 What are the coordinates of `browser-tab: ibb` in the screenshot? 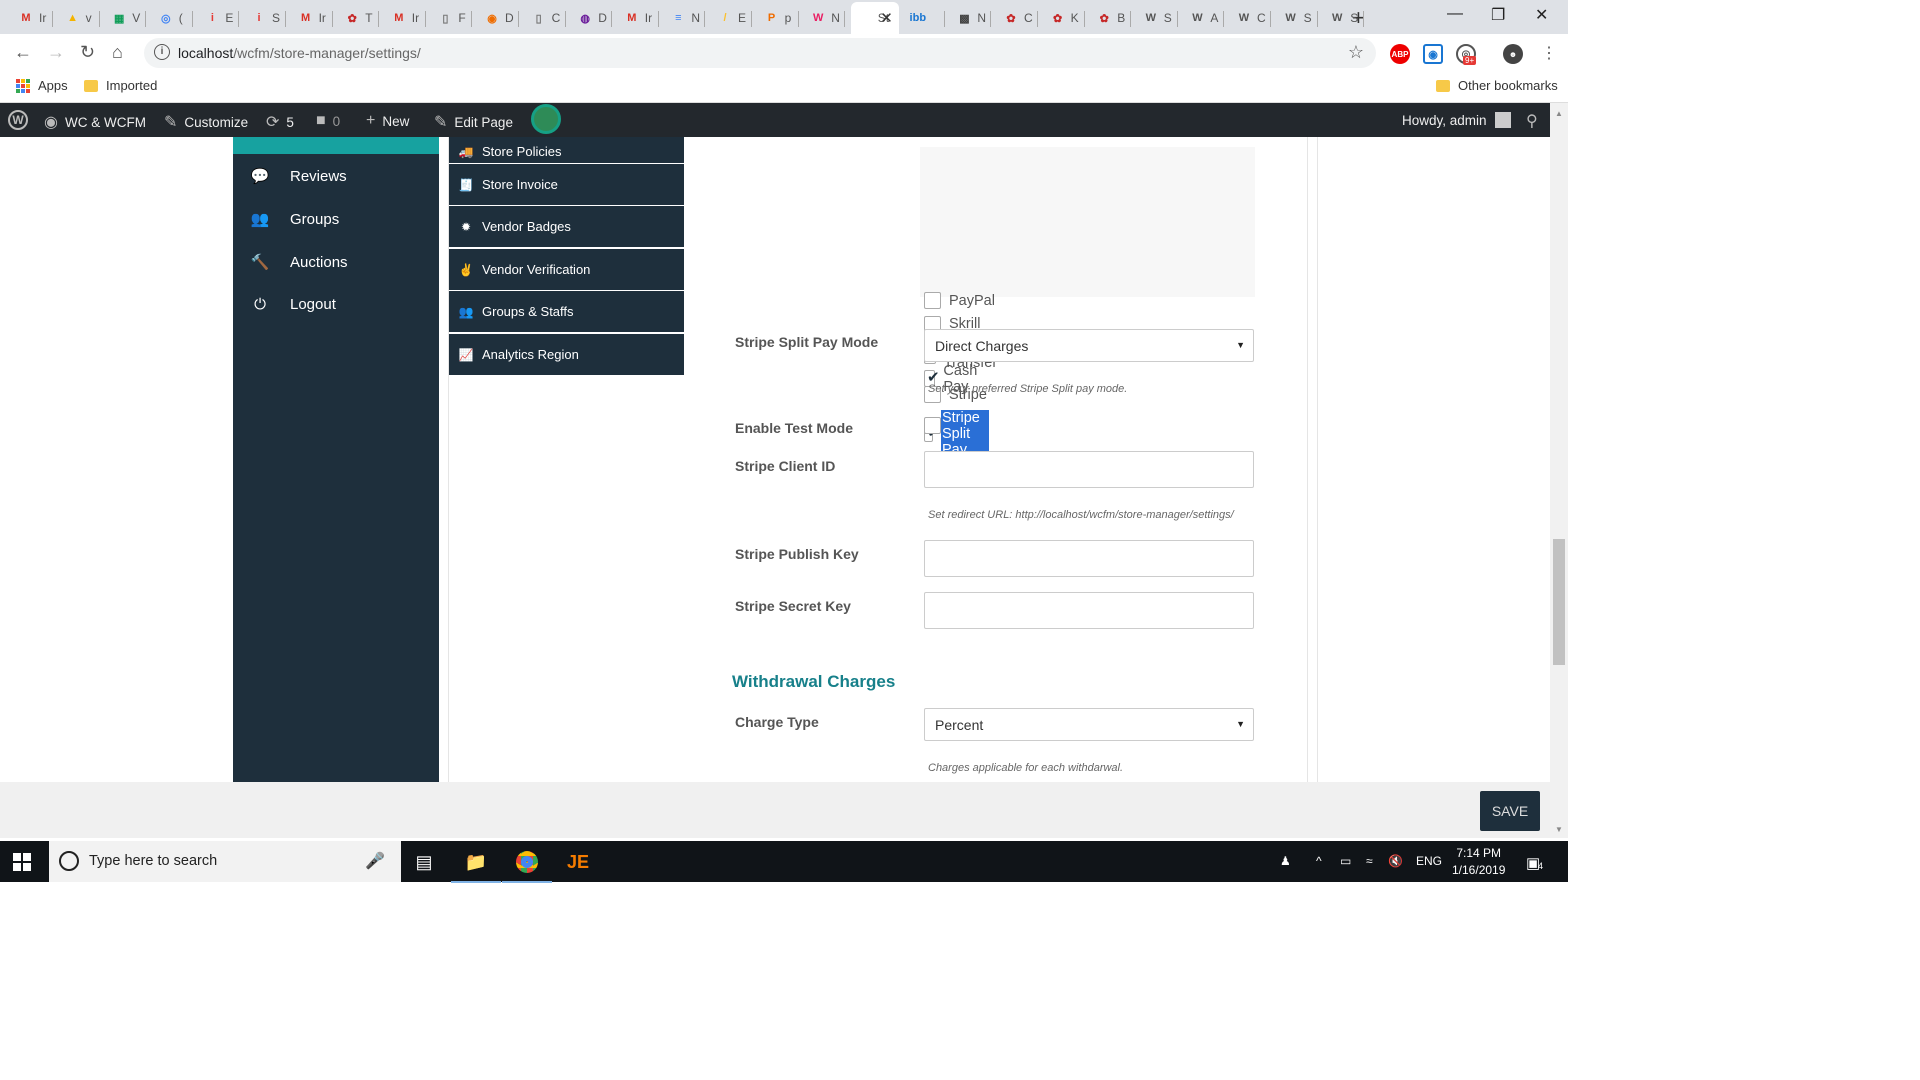 It's located at (924, 18).